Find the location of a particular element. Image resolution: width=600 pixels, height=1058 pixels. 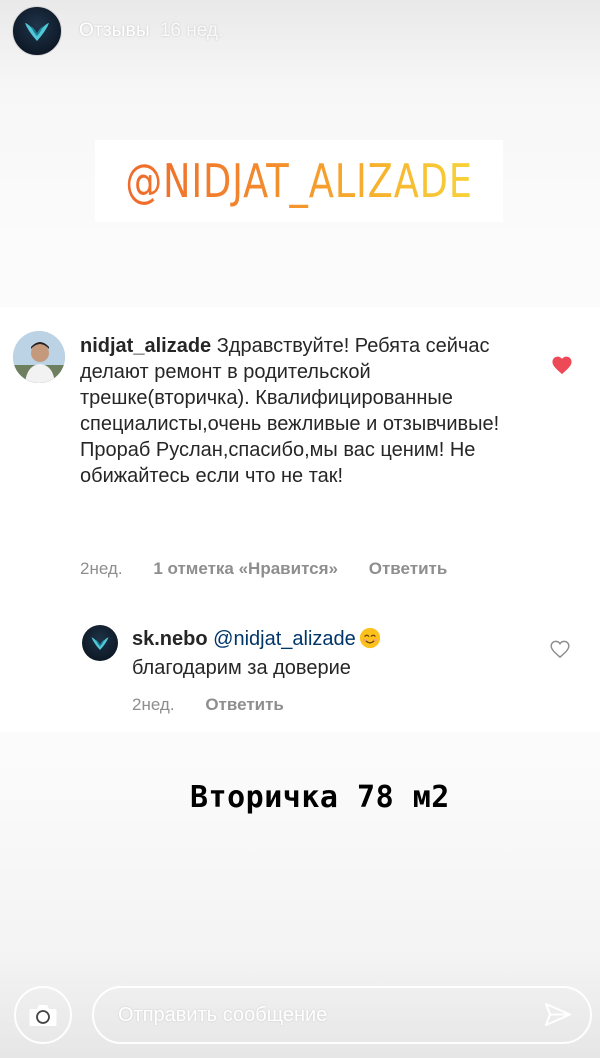

reply-meta: 2нед. Ответить is located at coordinates (221, 705).